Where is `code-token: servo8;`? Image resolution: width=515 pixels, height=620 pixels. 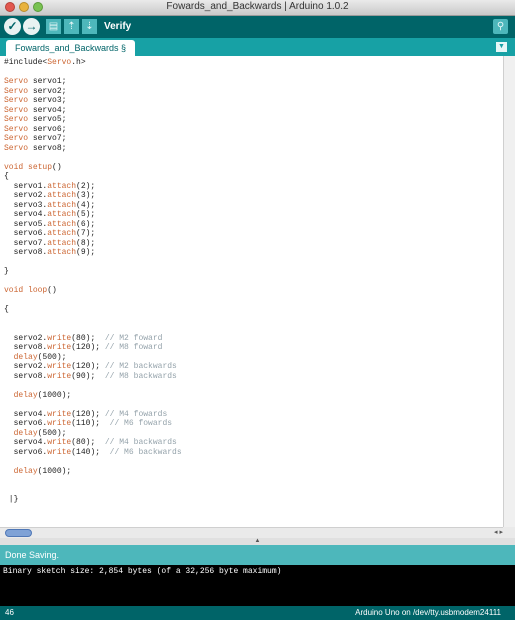
code-token: servo8; is located at coordinates (47, 148).